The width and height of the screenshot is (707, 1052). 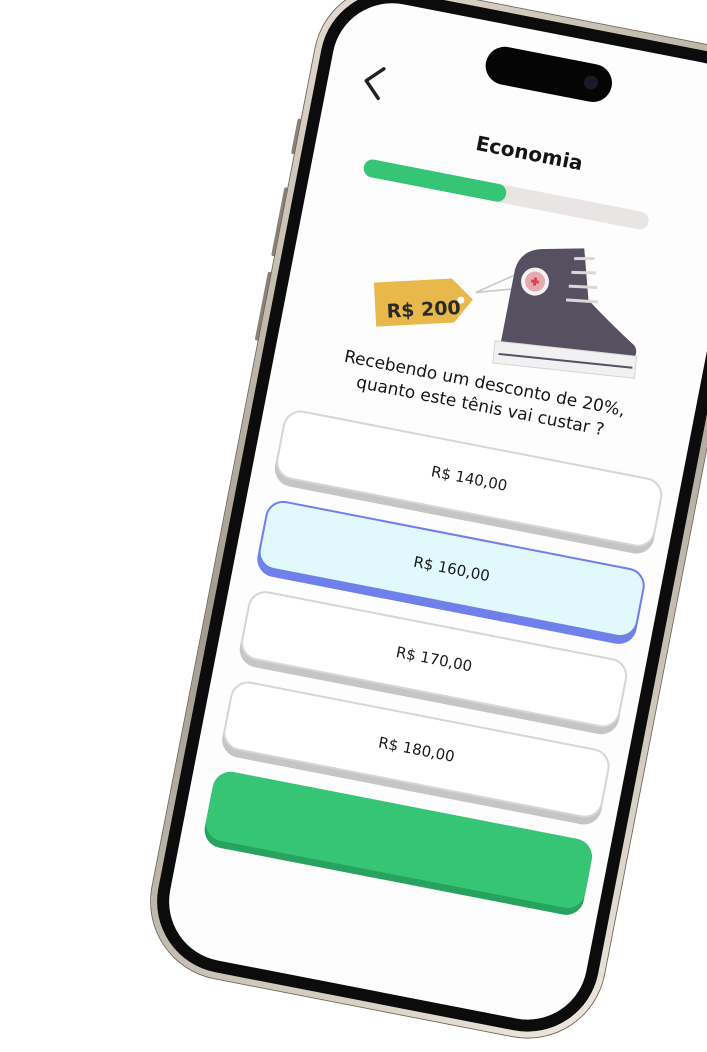 What do you see at coordinates (424, 309) in the screenshot?
I see `price-tag-label: R$ 200` at bounding box center [424, 309].